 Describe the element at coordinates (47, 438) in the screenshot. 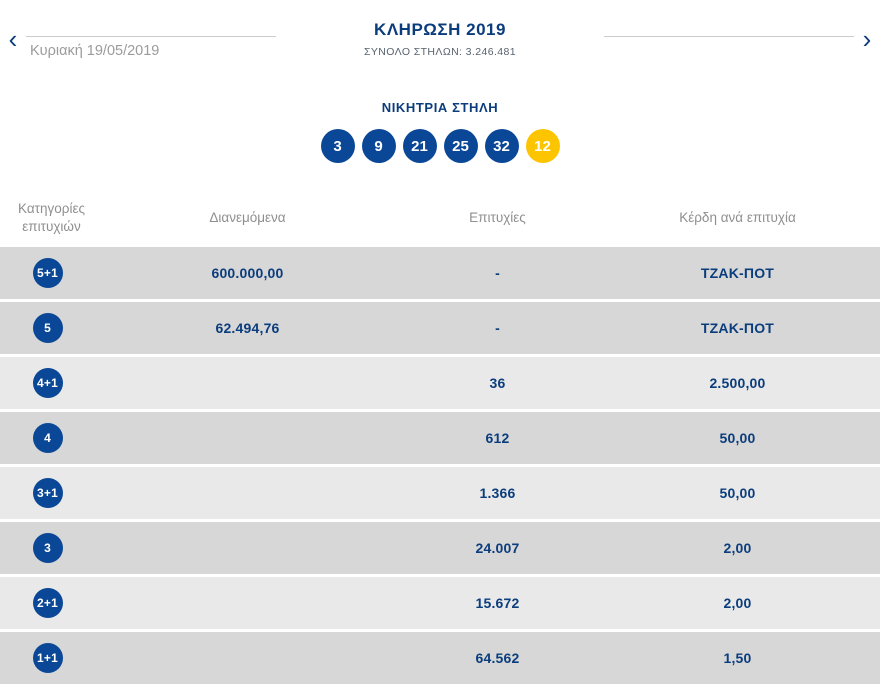

I see `category-badge: 4` at that location.